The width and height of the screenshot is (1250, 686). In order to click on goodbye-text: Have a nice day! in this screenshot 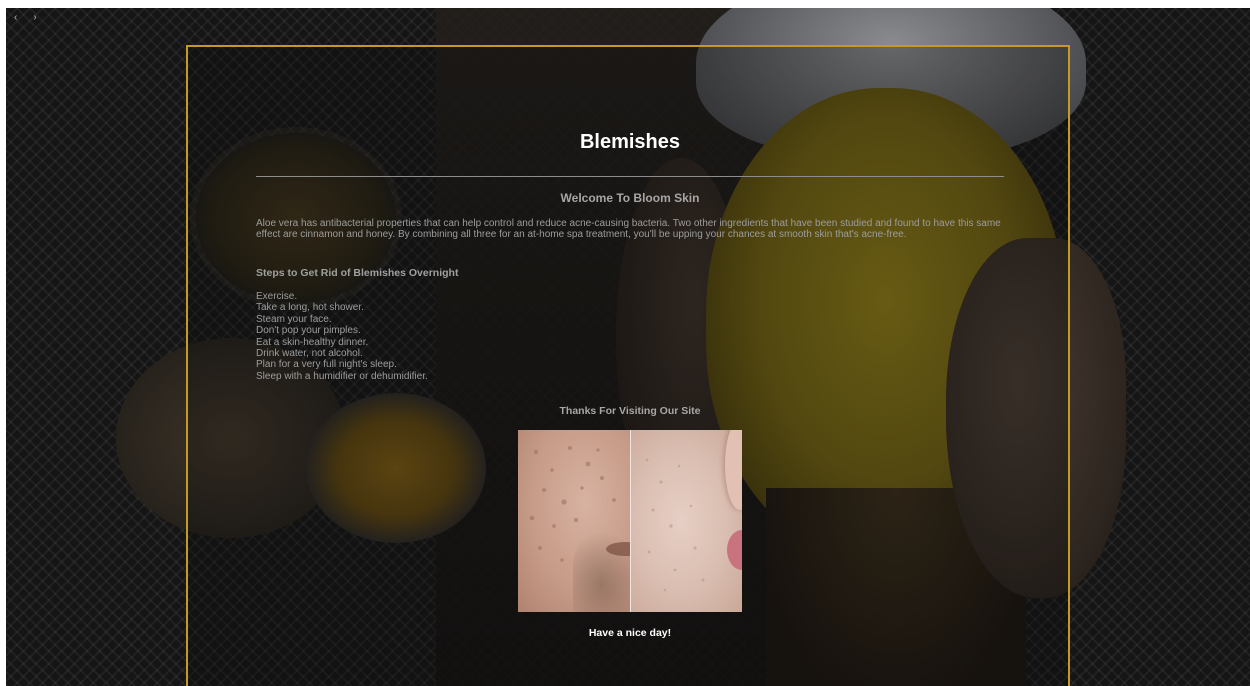, I will do `click(630, 633)`.